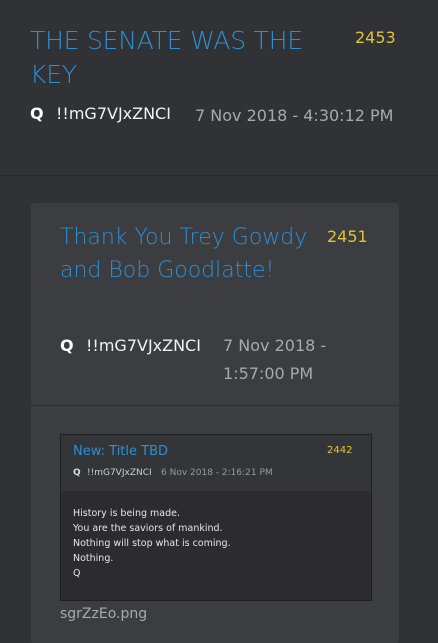 The width and height of the screenshot is (438, 643). I want to click on quoted-post-date: 7 Nov 2018 - 1:57:00 PM, so click(275, 359).